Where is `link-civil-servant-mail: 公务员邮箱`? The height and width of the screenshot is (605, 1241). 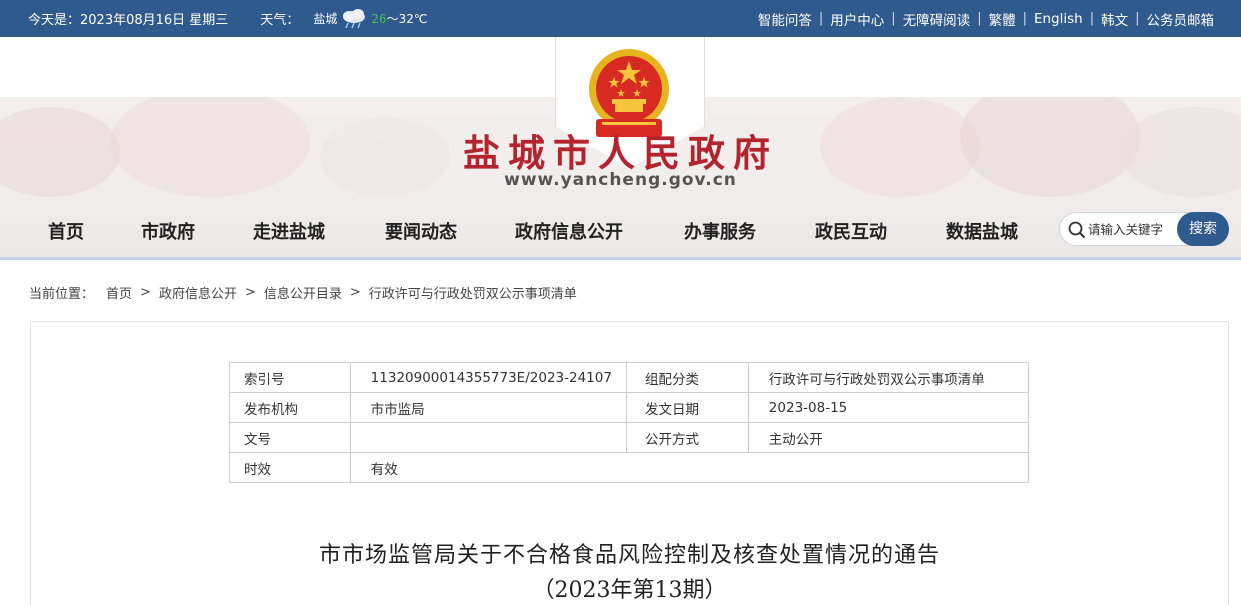
link-civil-servant-mail: 公务员邮箱 is located at coordinates (1181, 19).